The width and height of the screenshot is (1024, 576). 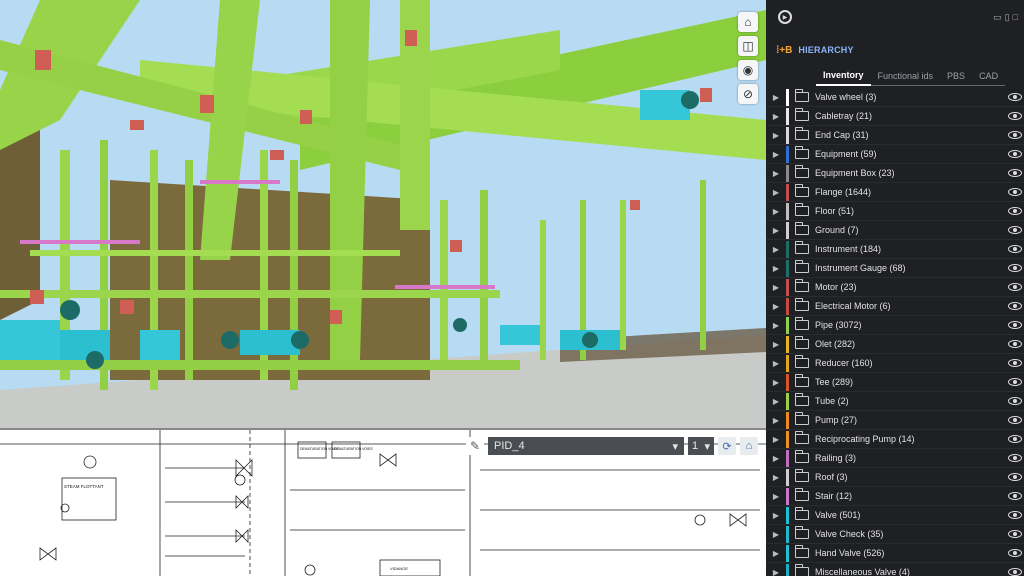 What do you see at coordinates (727, 446) in the screenshot?
I see `sync-icon: ⟳` at bounding box center [727, 446].